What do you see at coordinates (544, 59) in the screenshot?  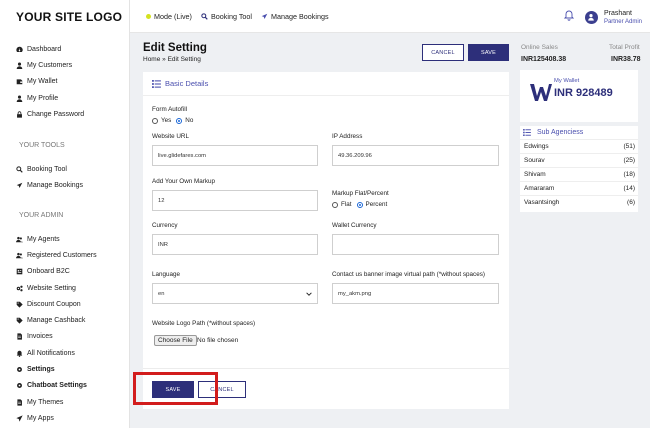 I see `online-sales-value: INR125408.38` at bounding box center [544, 59].